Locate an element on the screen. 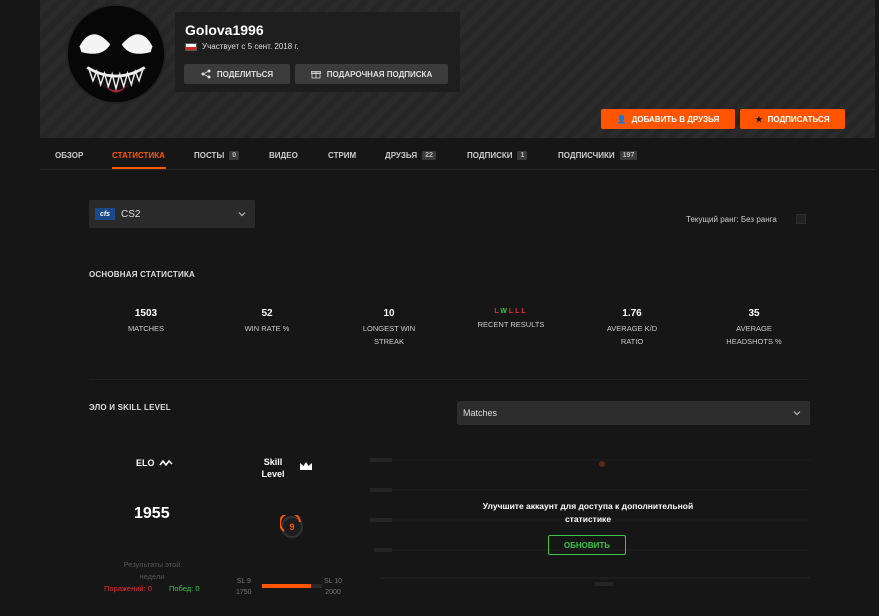  profile-tabs is located at coordinates (457, 154).